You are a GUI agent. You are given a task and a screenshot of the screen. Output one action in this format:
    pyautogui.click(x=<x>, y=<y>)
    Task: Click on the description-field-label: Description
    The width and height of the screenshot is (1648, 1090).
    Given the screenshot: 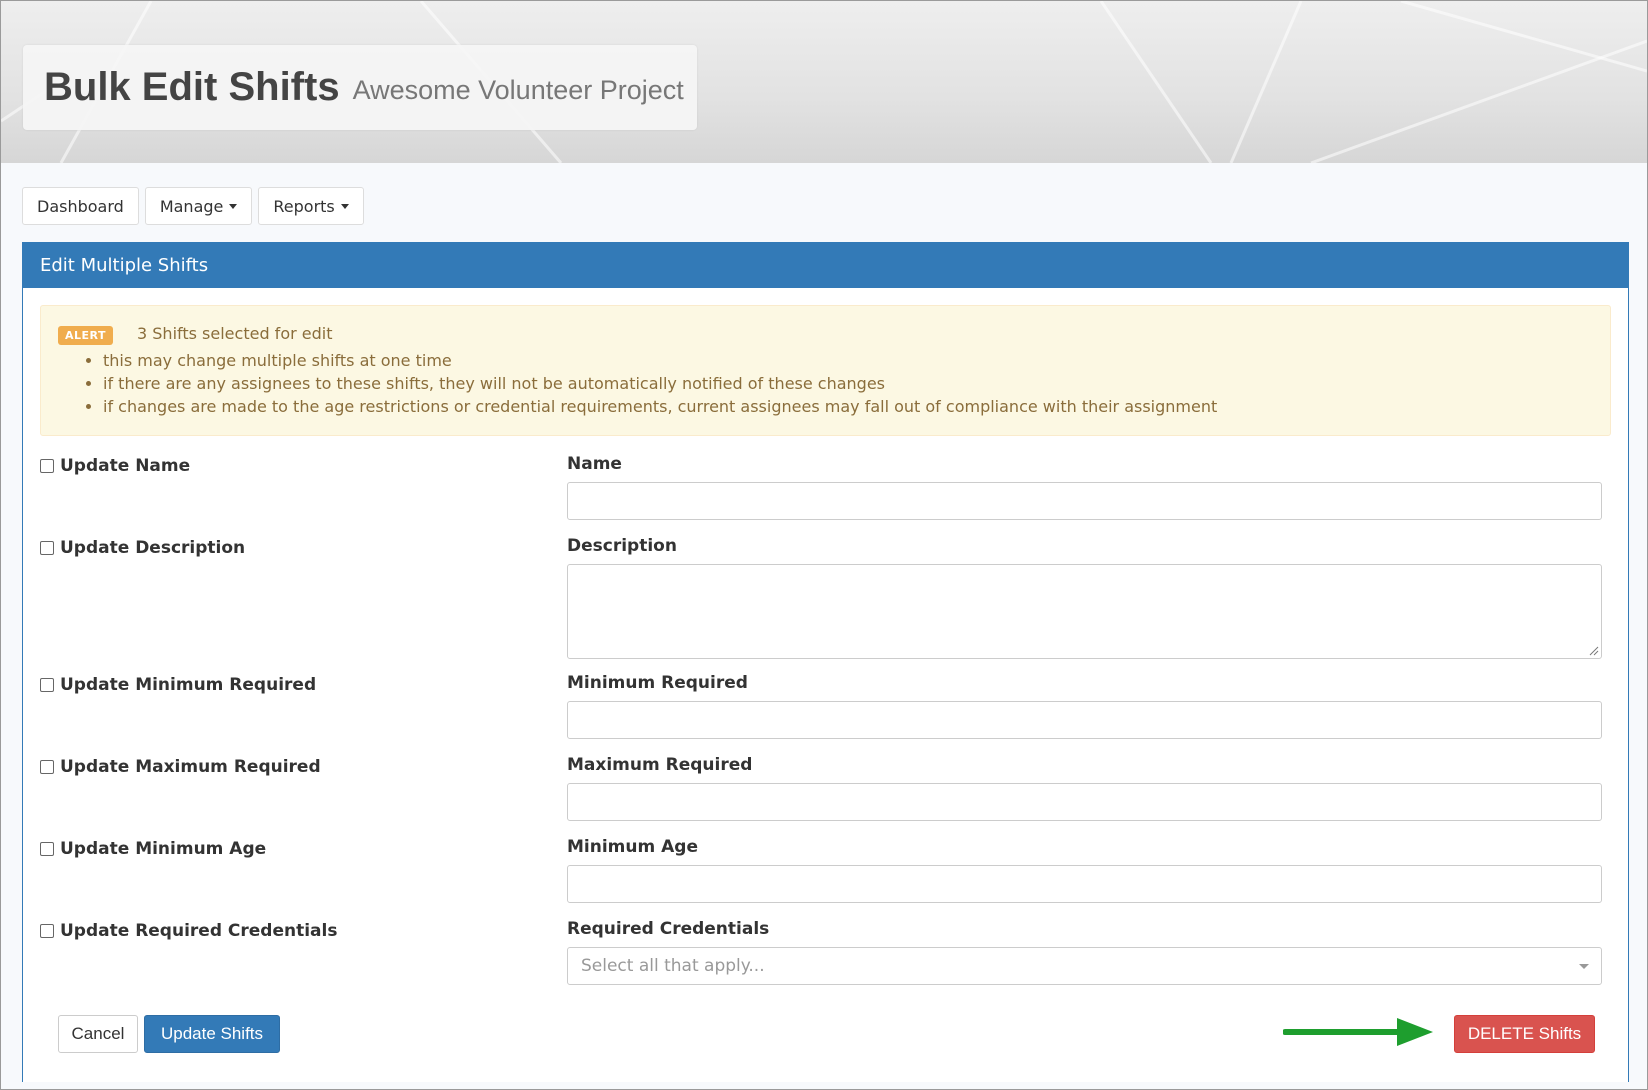 What is the action you would take?
    pyautogui.click(x=622, y=546)
    